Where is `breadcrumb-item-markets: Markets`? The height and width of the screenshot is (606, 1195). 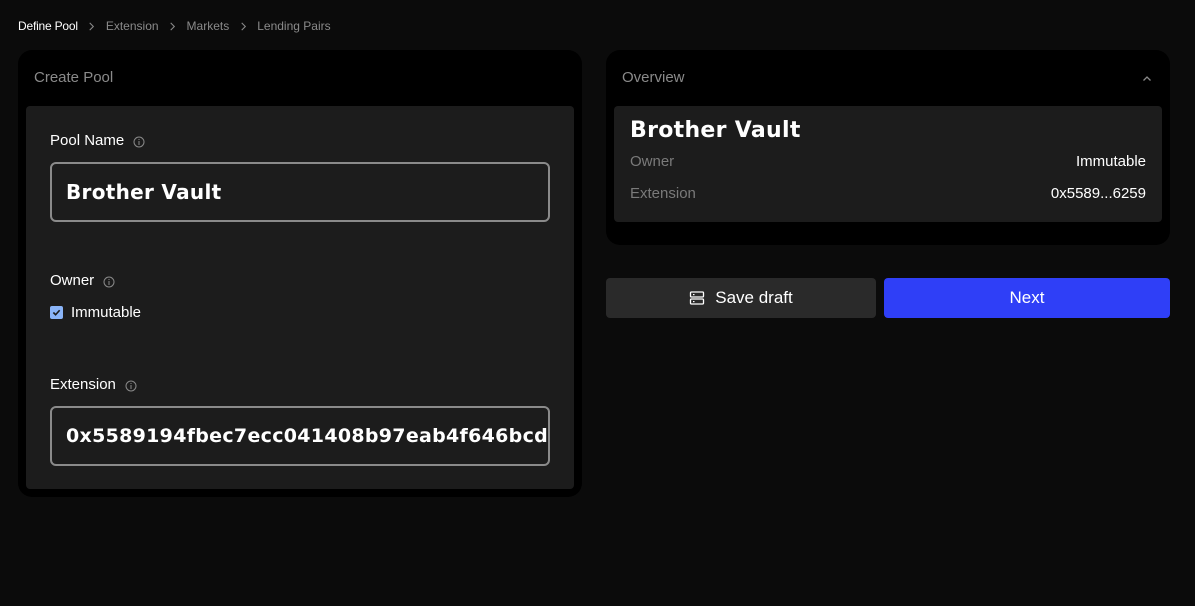 breadcrumb-item-markets: Markets is located at coordinates (208, 26).